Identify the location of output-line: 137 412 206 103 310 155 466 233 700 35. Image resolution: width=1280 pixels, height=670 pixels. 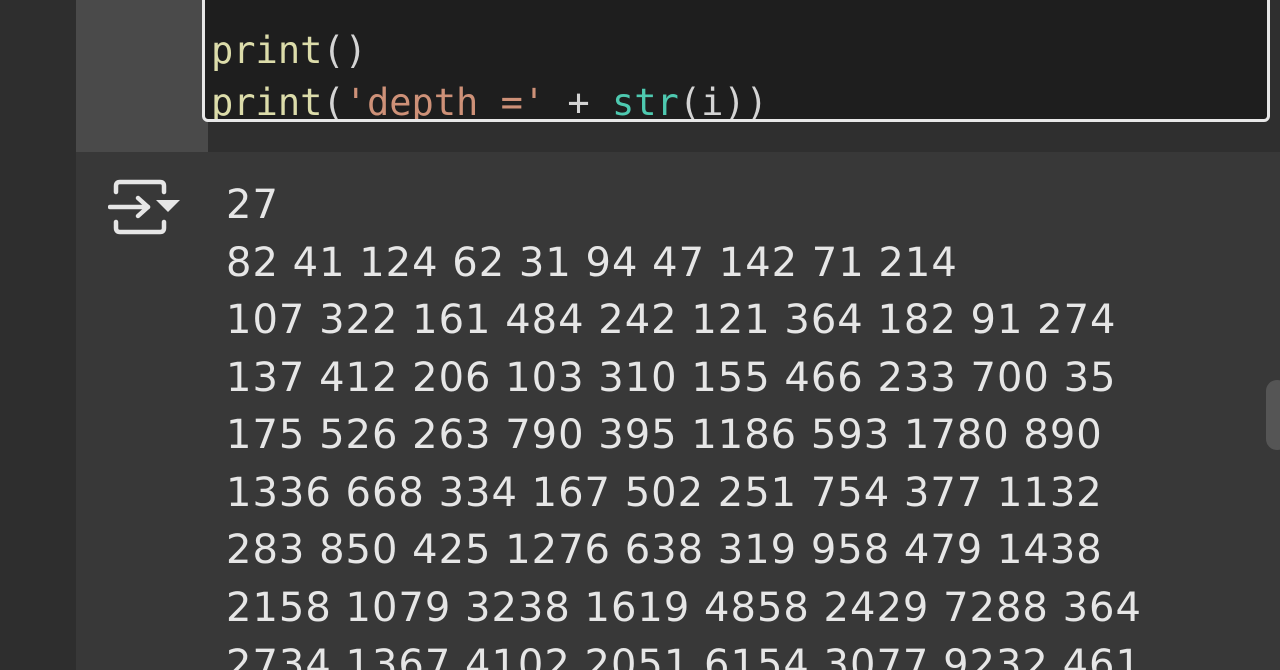
(671, 377).